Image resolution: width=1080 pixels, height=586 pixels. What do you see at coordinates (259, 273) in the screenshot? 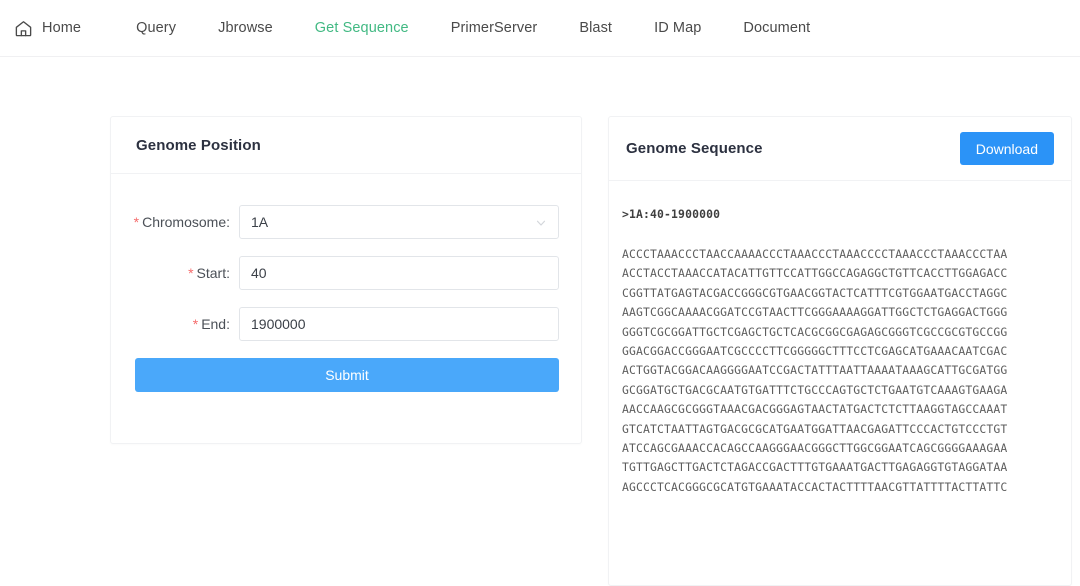
I see `start-input-value: 40` at bounding box center [259, 273].